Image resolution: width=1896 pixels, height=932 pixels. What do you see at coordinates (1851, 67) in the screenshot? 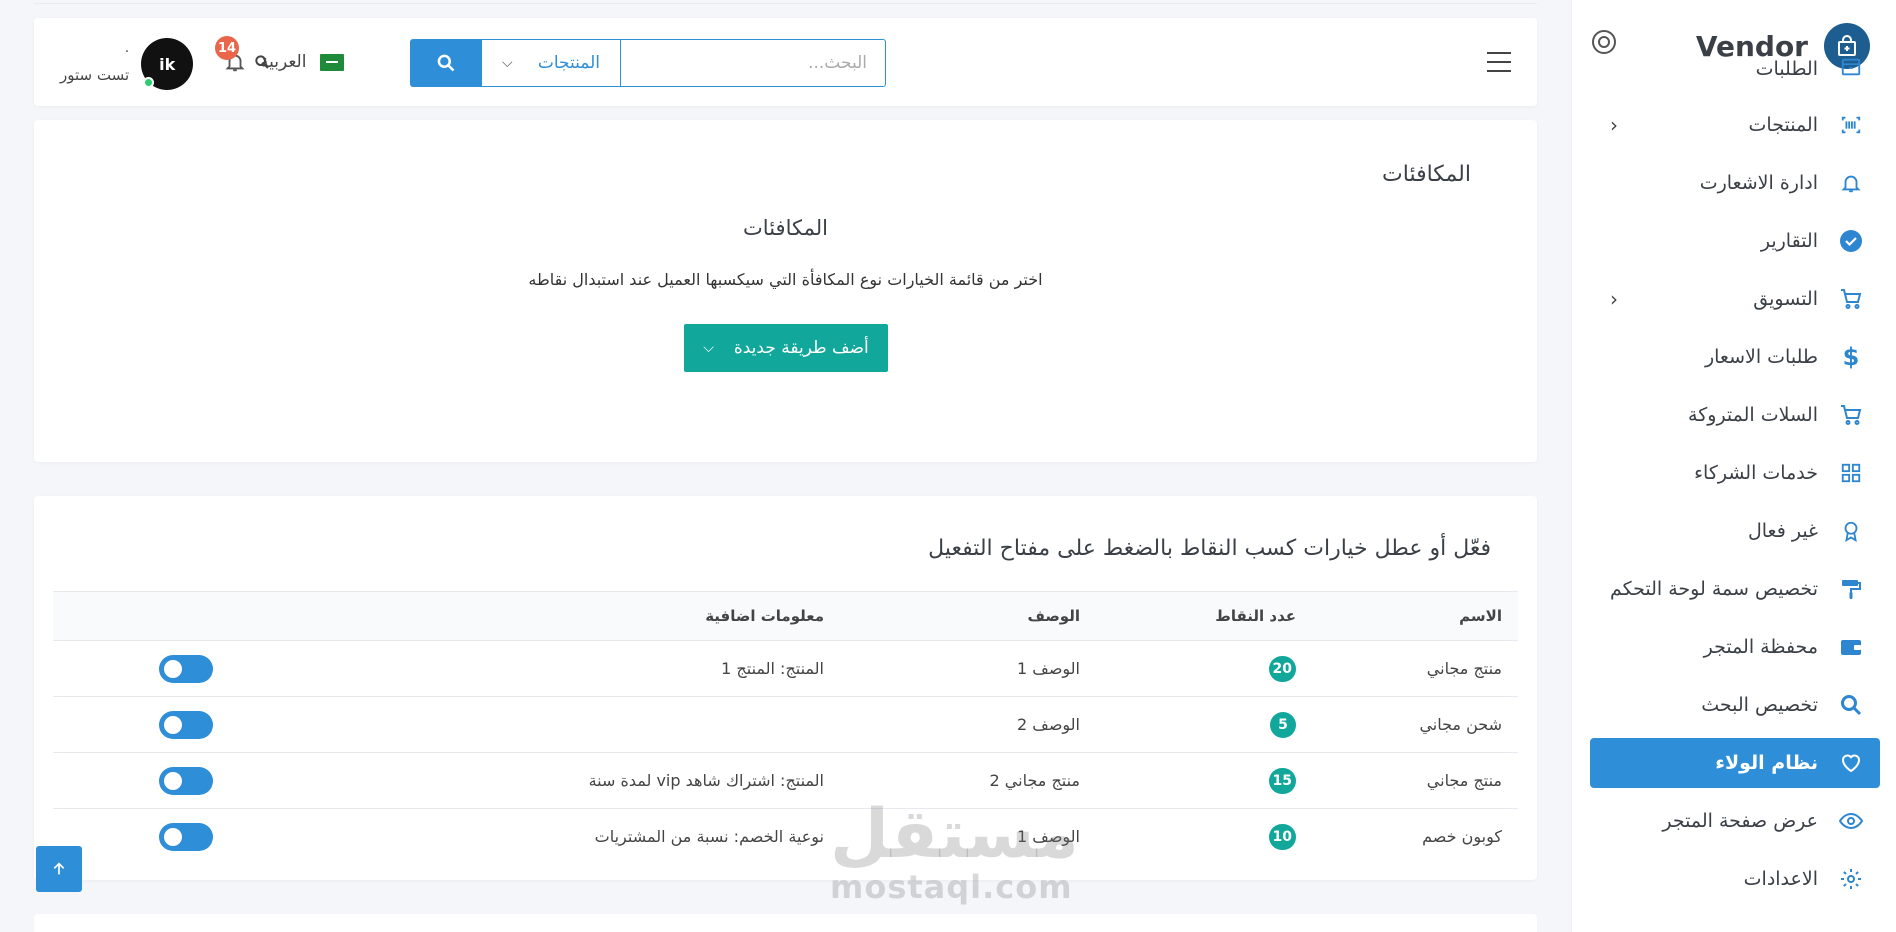
I see `box-icon` at bounding box center [1851, 67].